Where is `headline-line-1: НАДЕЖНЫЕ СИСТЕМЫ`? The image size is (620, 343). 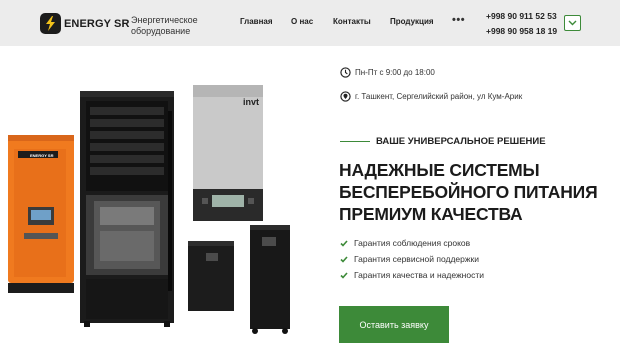 headline-line-1: НАДЕЖНЫЕ СИСТЕМЫ is located at coordinates (439, 170).